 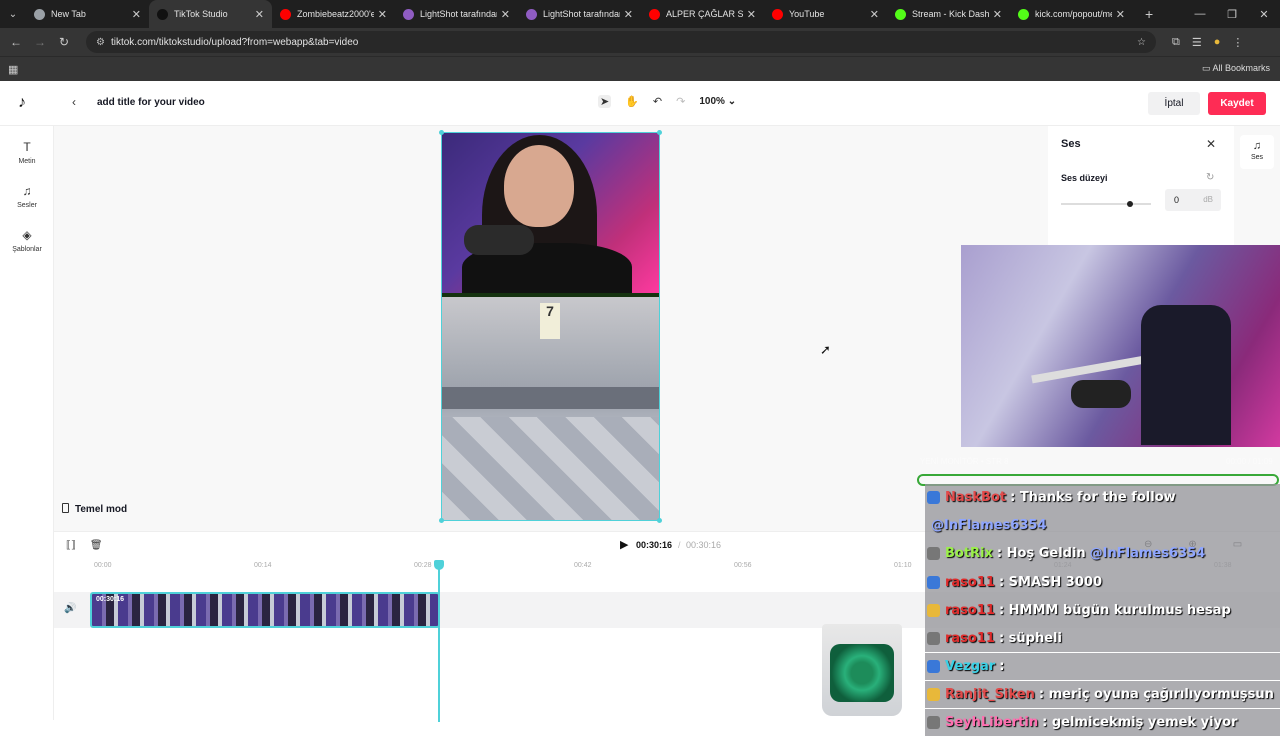 I want to click on chat-text: : Hoş Geldin, so click(x=1041, y=554).